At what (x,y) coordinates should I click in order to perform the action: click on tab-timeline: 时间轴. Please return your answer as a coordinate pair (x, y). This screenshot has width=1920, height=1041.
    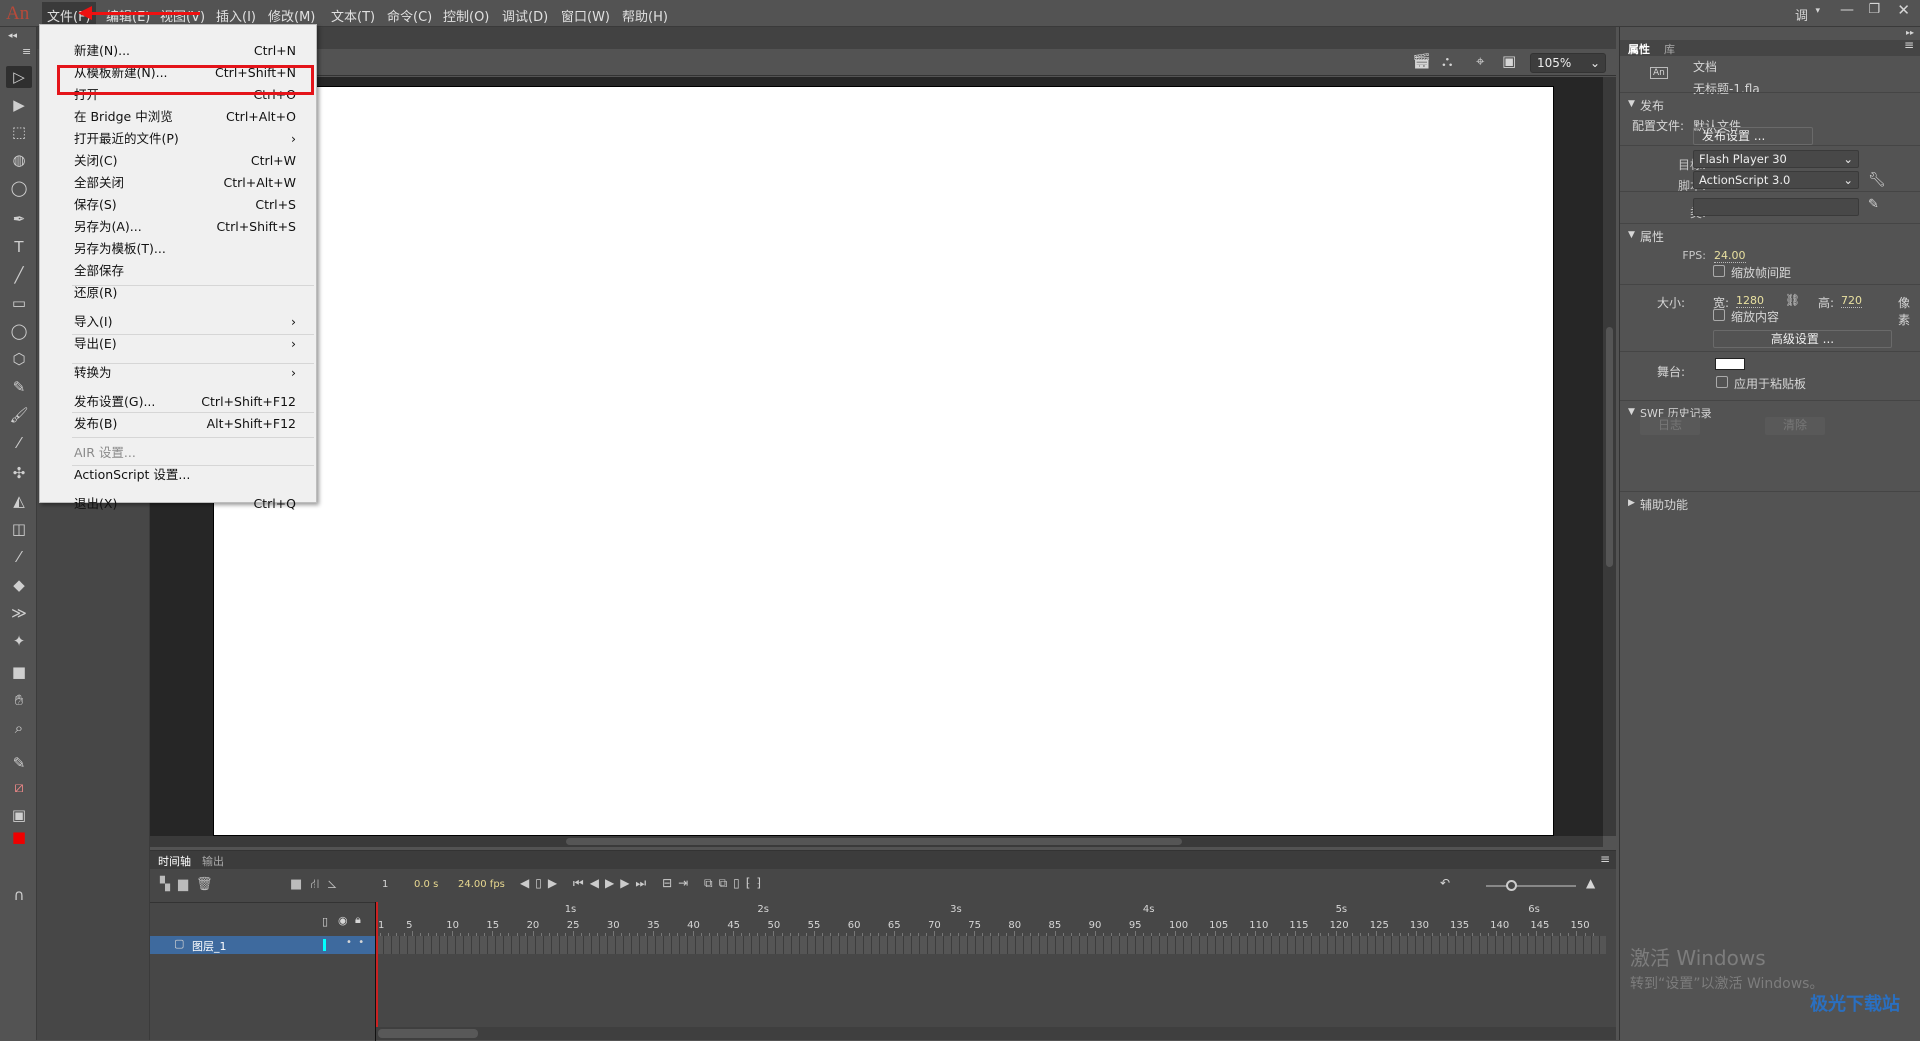
    Looking at the image, I should click on (174, 861).